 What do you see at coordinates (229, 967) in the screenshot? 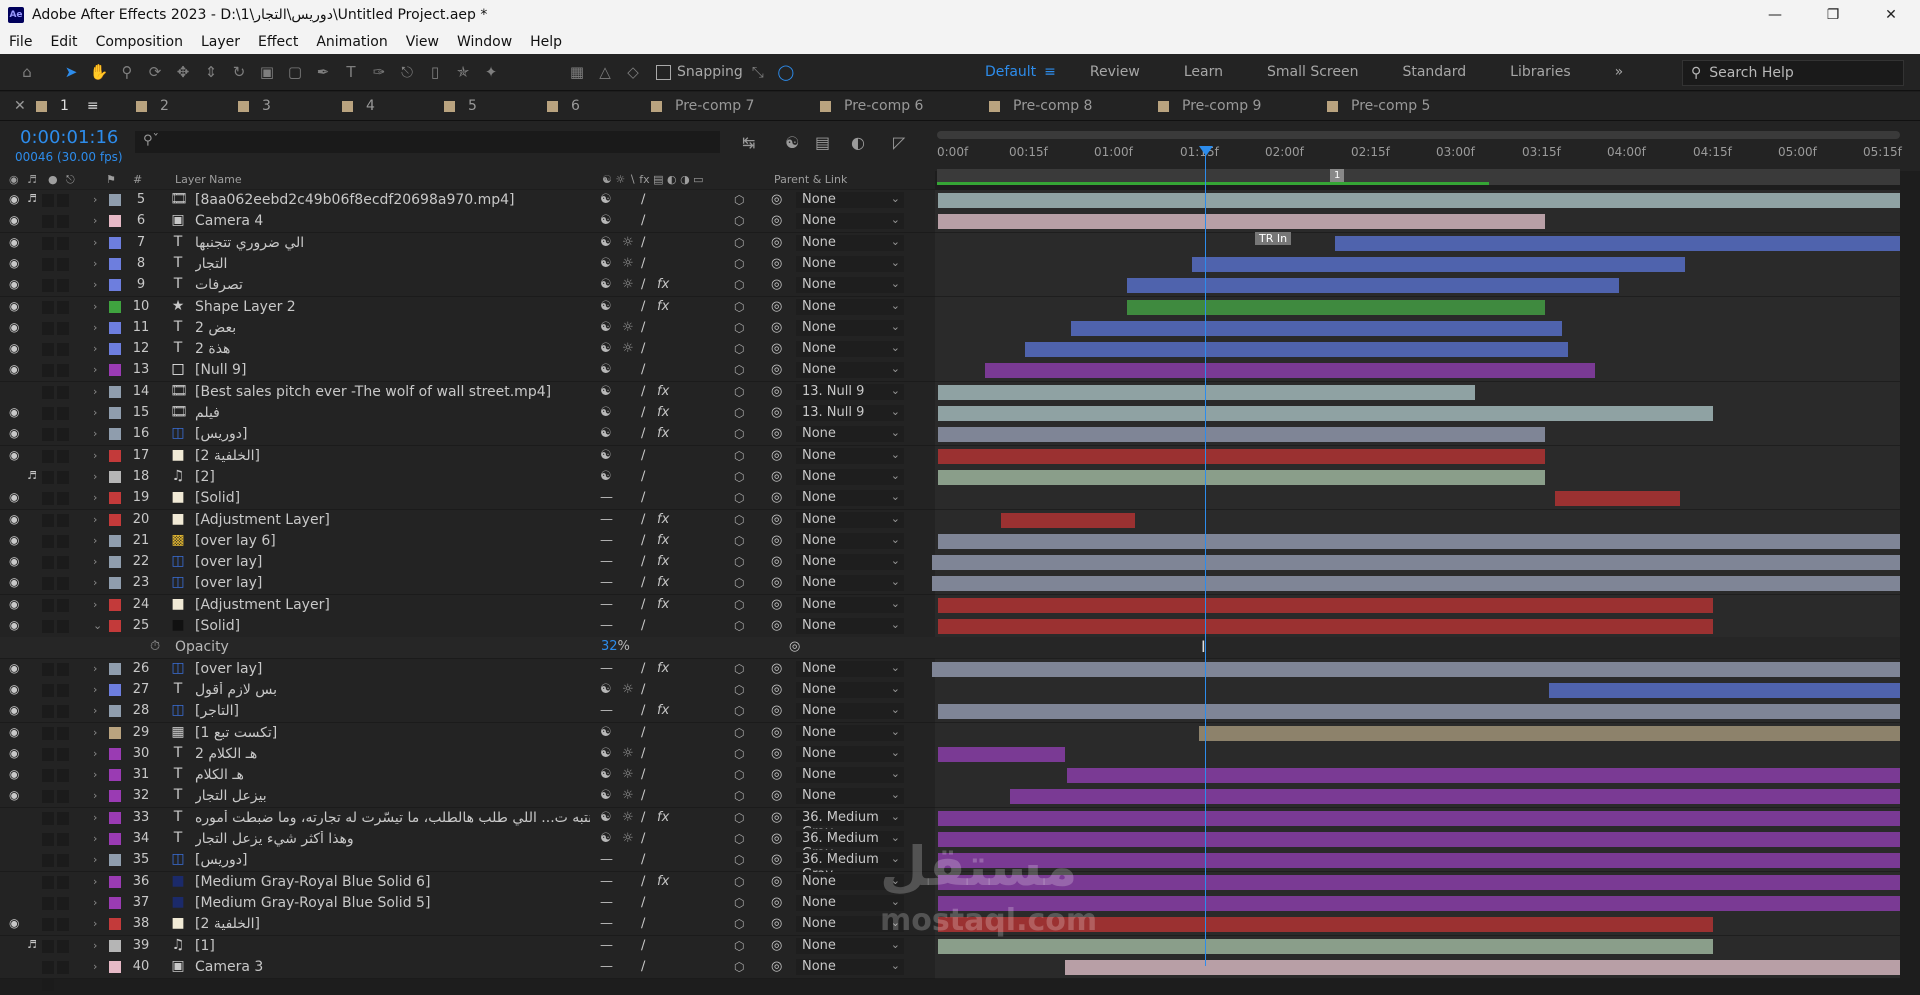
I see `layer-name: Camera 3` at bounding box center [229, 967].